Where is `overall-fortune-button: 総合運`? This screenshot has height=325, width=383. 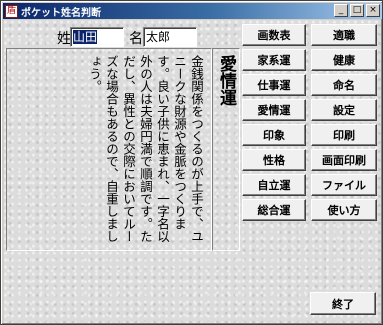 overall-fortune-button: 総合運 is located at coordinates (274, 210).